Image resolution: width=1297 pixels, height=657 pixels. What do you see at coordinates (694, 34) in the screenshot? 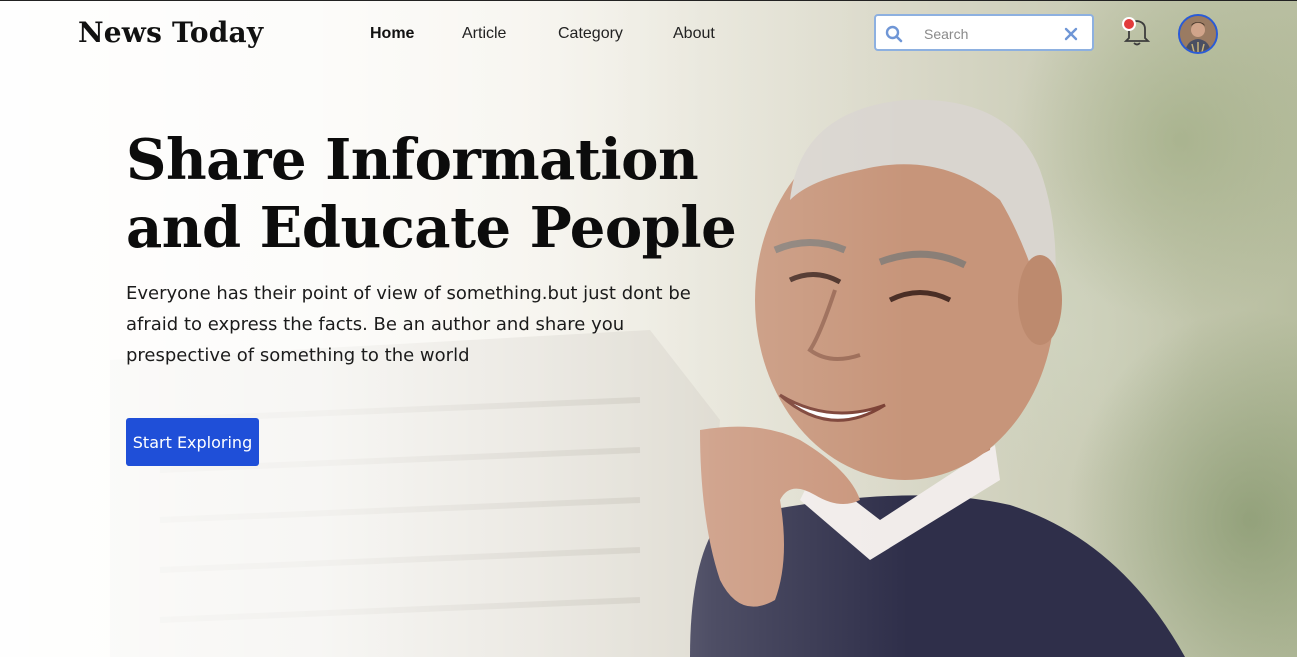
I see `nav-item-about: About` at bounding box center [694, 34].